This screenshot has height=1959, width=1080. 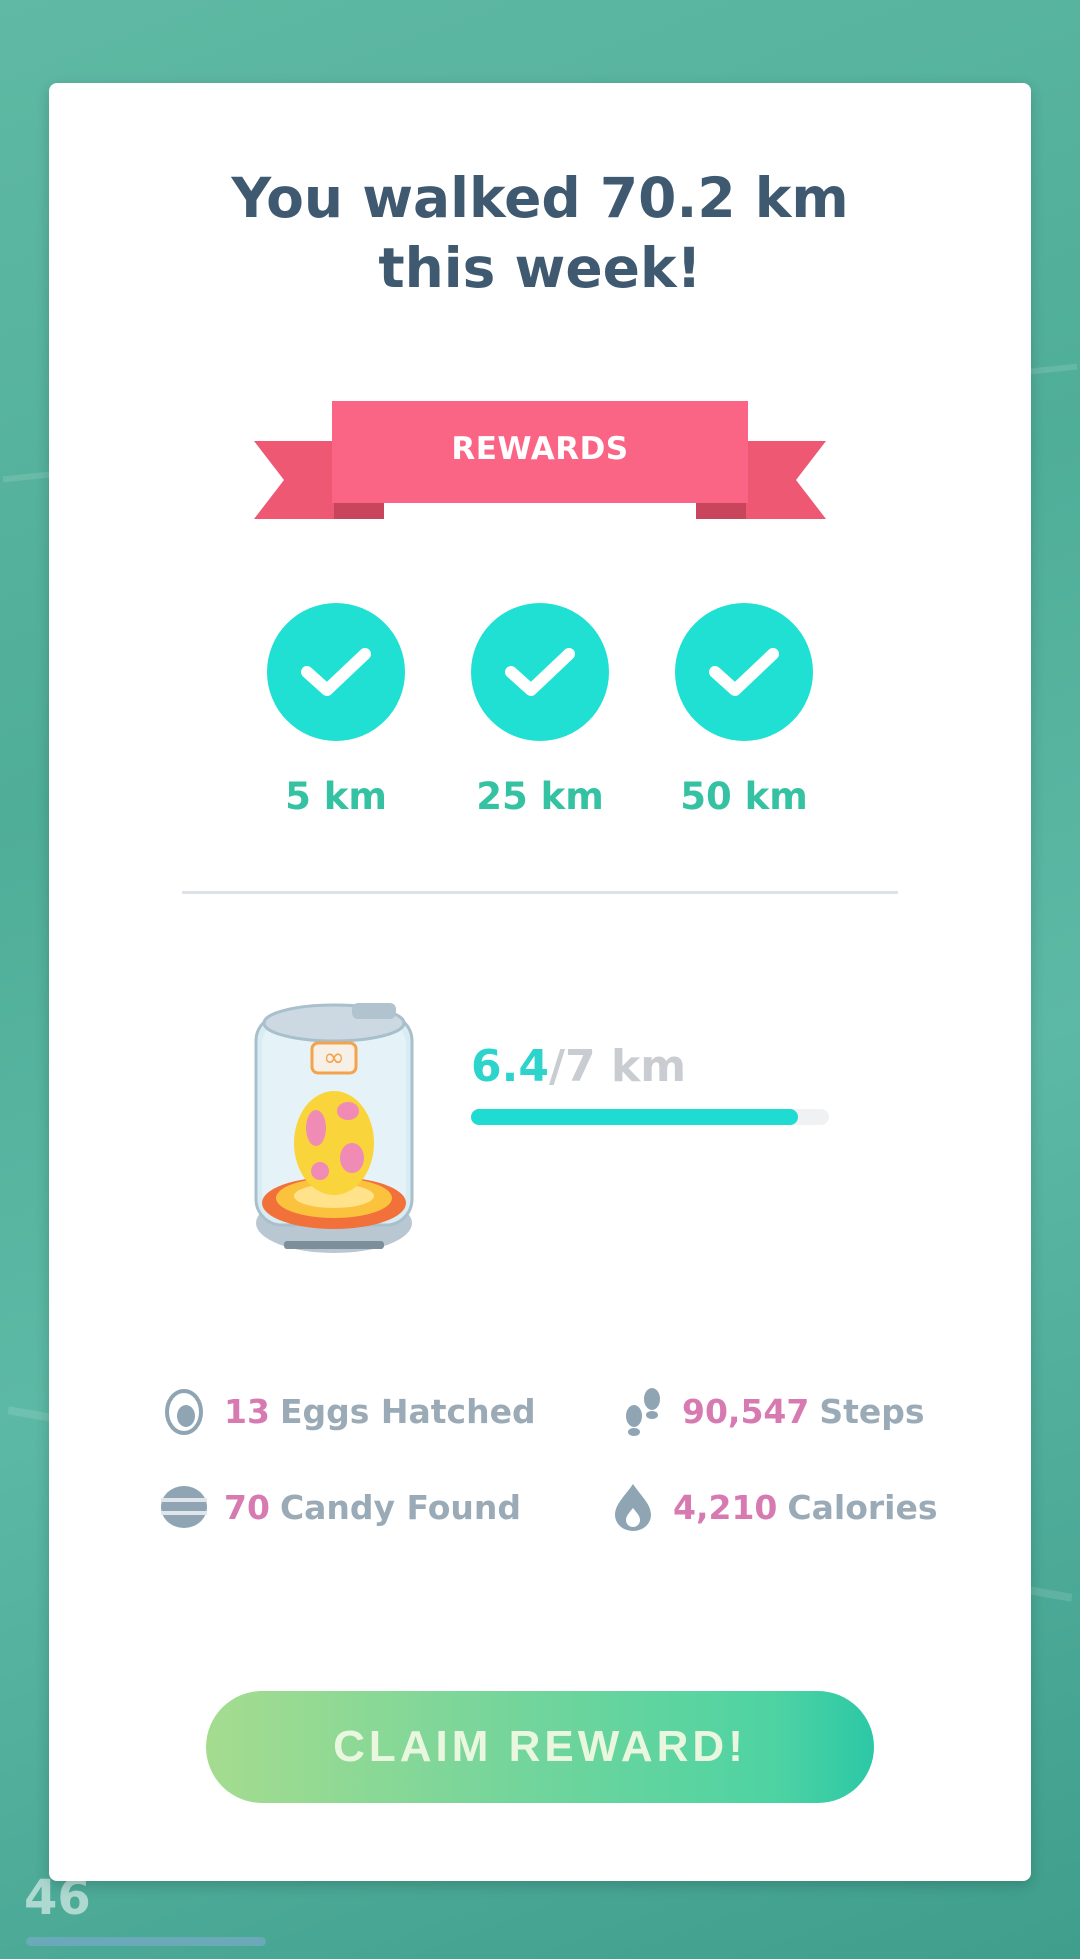 I want to click on candy-value: 70, so click(x=247, y=1507).